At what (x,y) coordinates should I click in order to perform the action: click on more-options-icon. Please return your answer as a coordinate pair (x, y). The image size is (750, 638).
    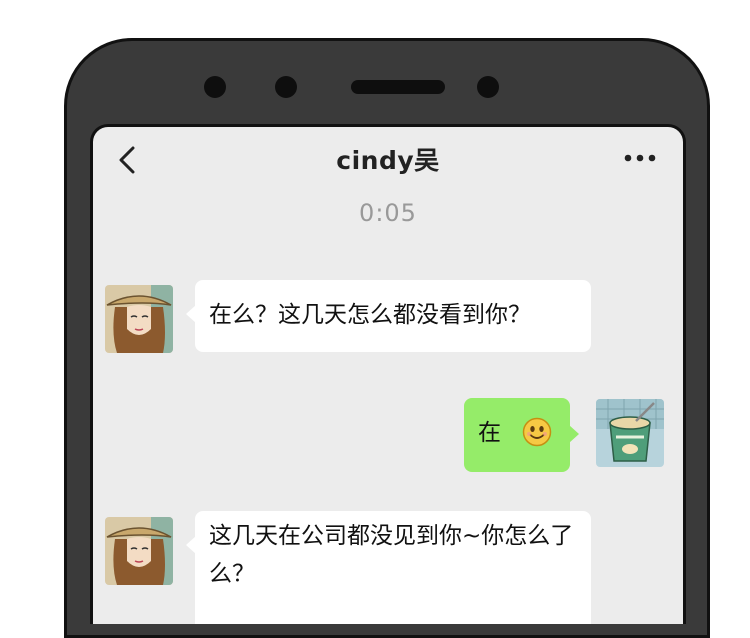
    Looking at the image, I should click on (640, 158).